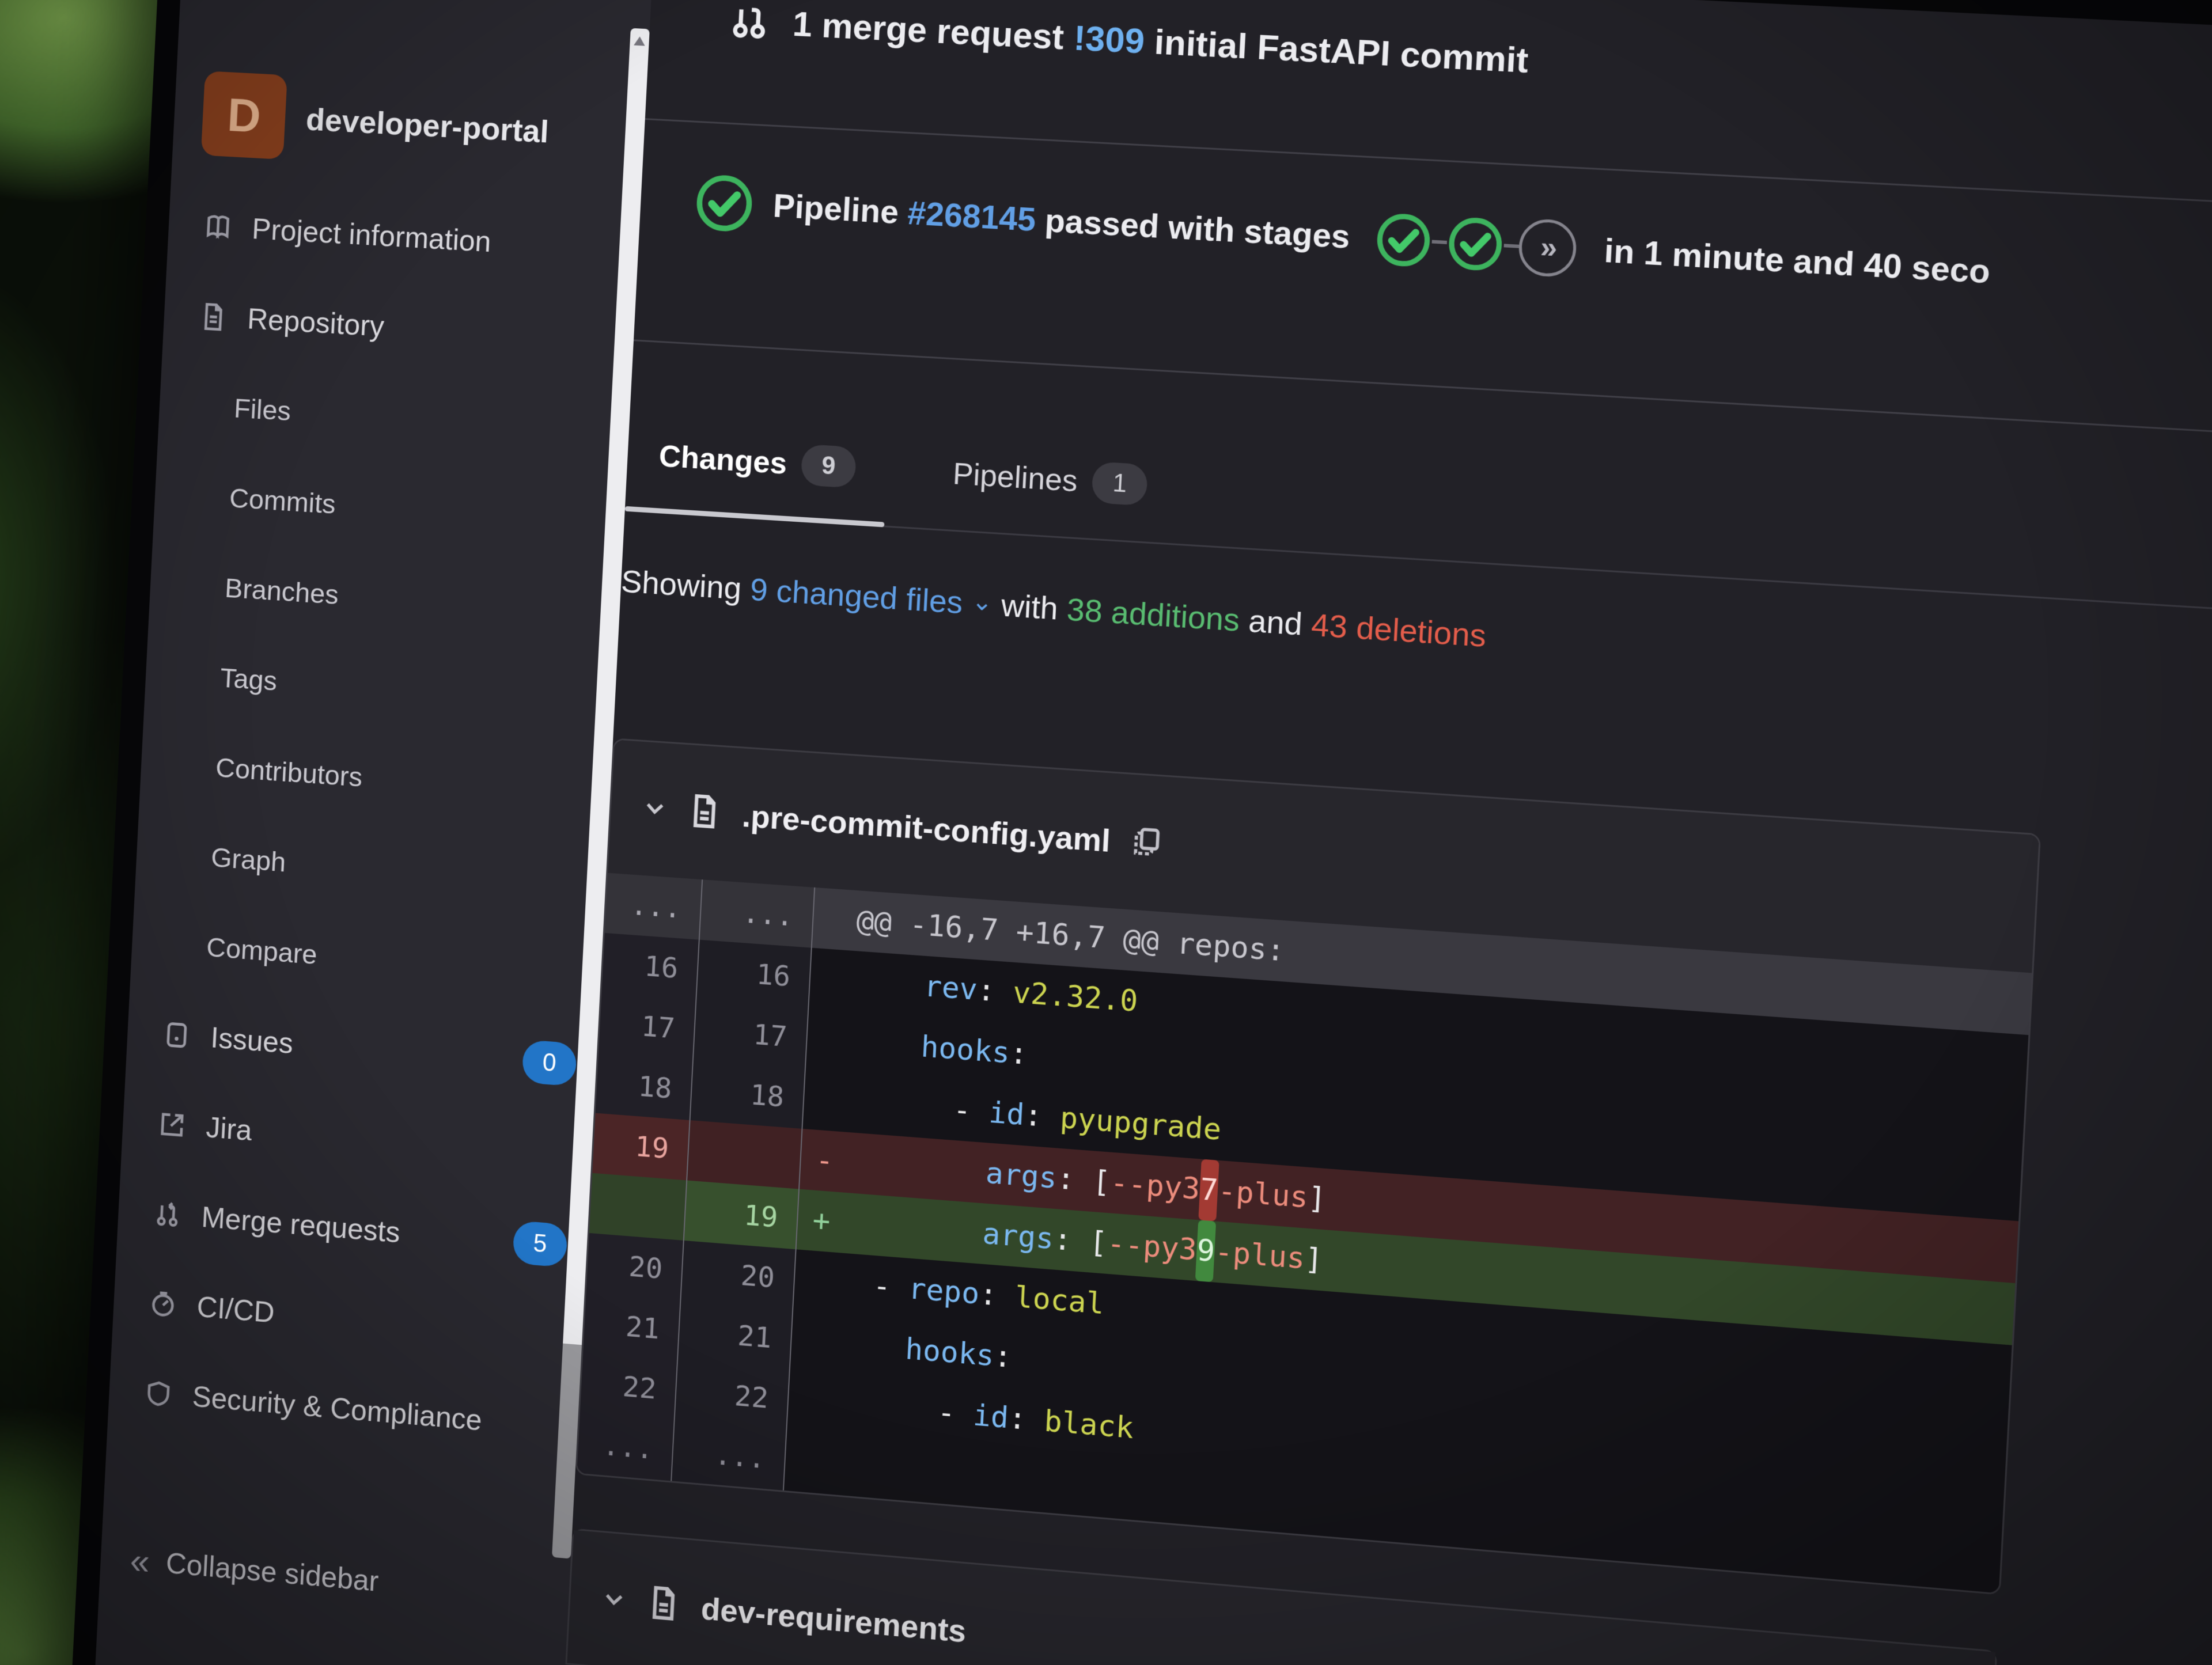 This screenshot has width=2212, height=1665. I want to click on tab-pipelines: Pipelines 1, so click(1049, 497).